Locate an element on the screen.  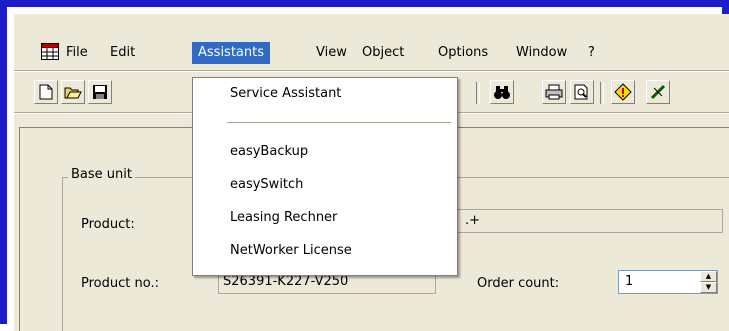
menu-assistants: Assistants is located at coordinates (231, 53).